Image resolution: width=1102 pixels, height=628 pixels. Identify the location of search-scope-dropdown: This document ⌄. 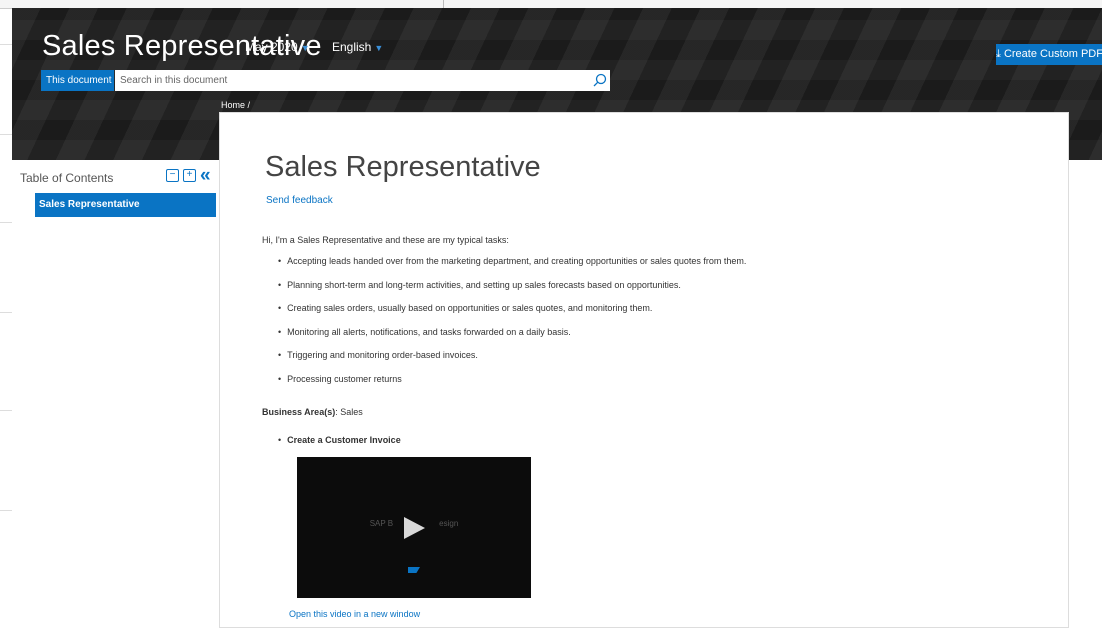
(82, 80).